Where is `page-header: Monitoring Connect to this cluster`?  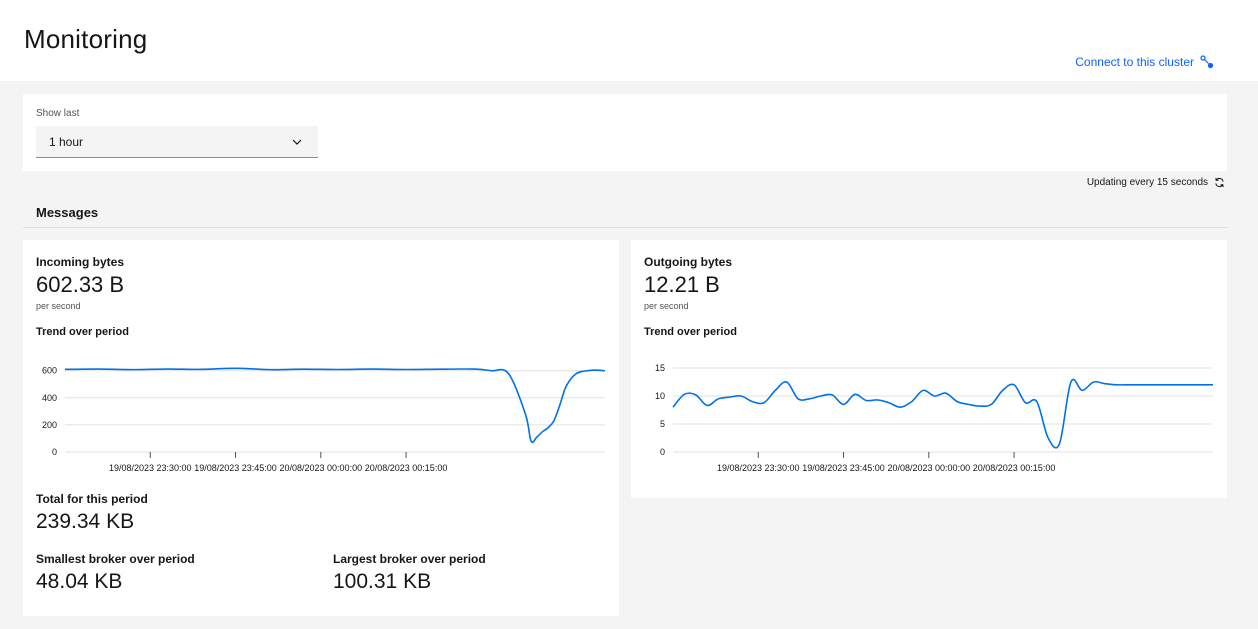
page-header: Monitoring Connect to this cluster is located at coordinates (629, 40).